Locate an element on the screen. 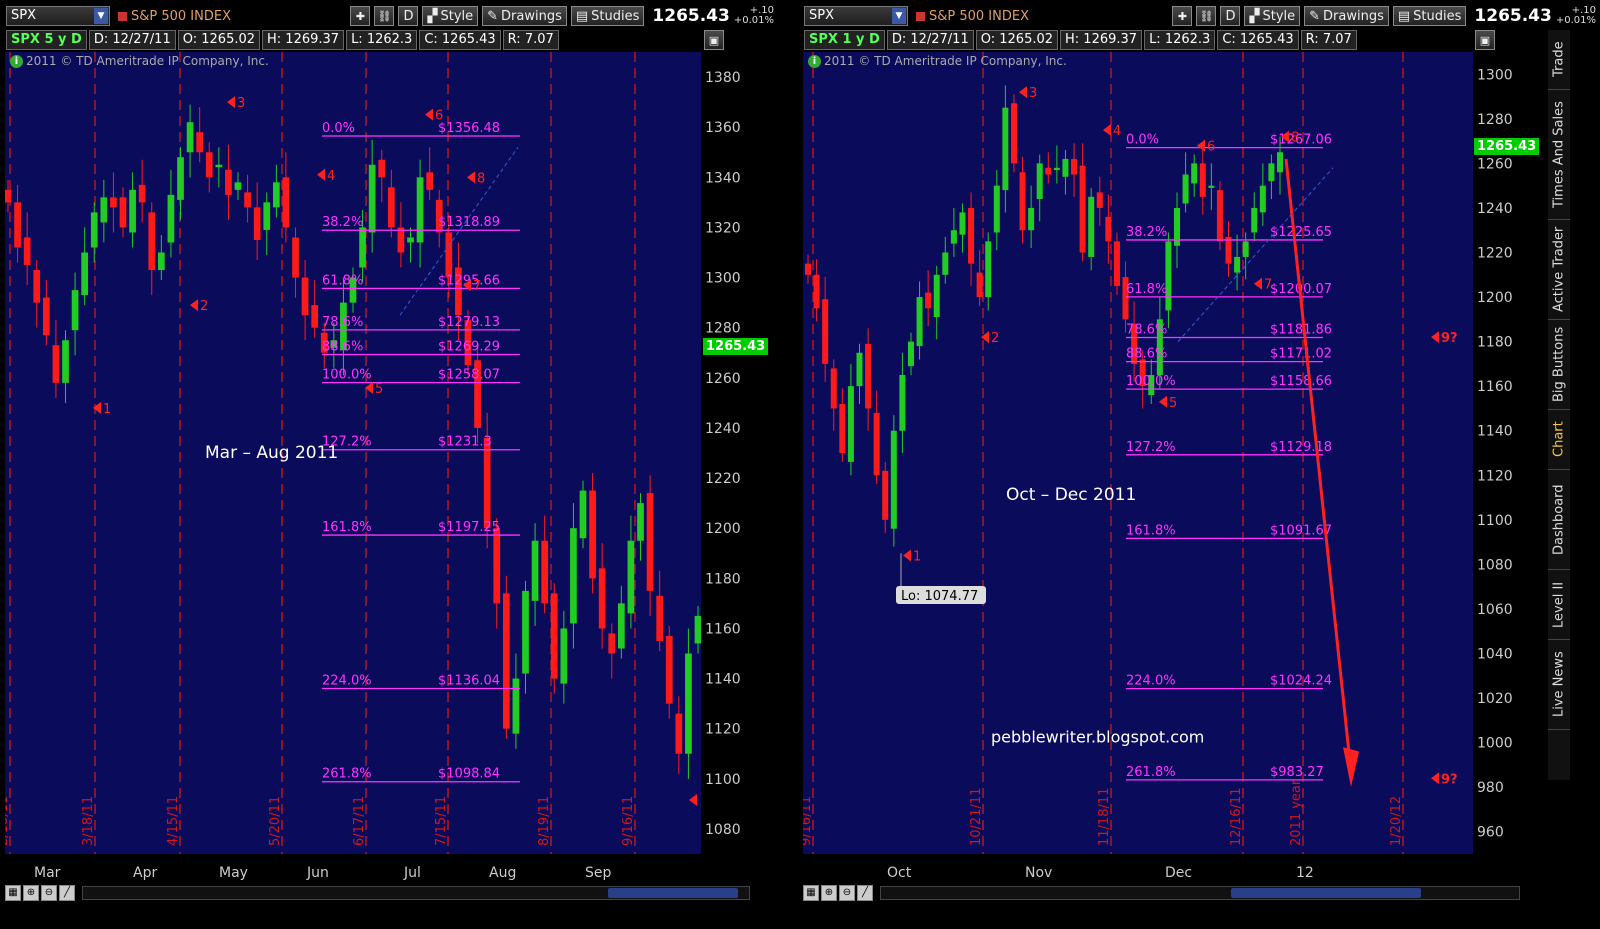  month-label: Jun is located at coordinates (317, 873).